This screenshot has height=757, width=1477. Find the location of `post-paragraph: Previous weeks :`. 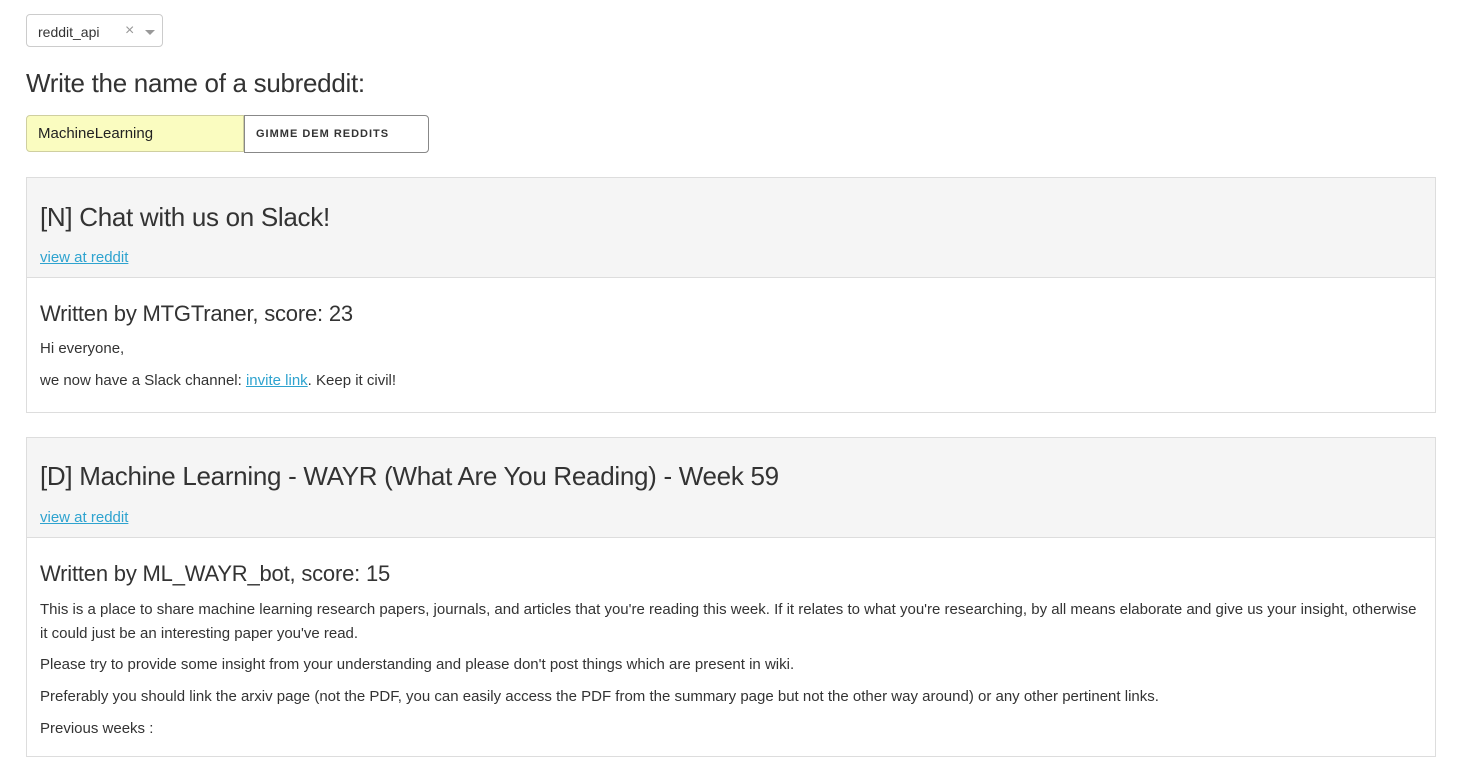

post-paragraph: Previous weeks : is located at coordinates (97, 728).